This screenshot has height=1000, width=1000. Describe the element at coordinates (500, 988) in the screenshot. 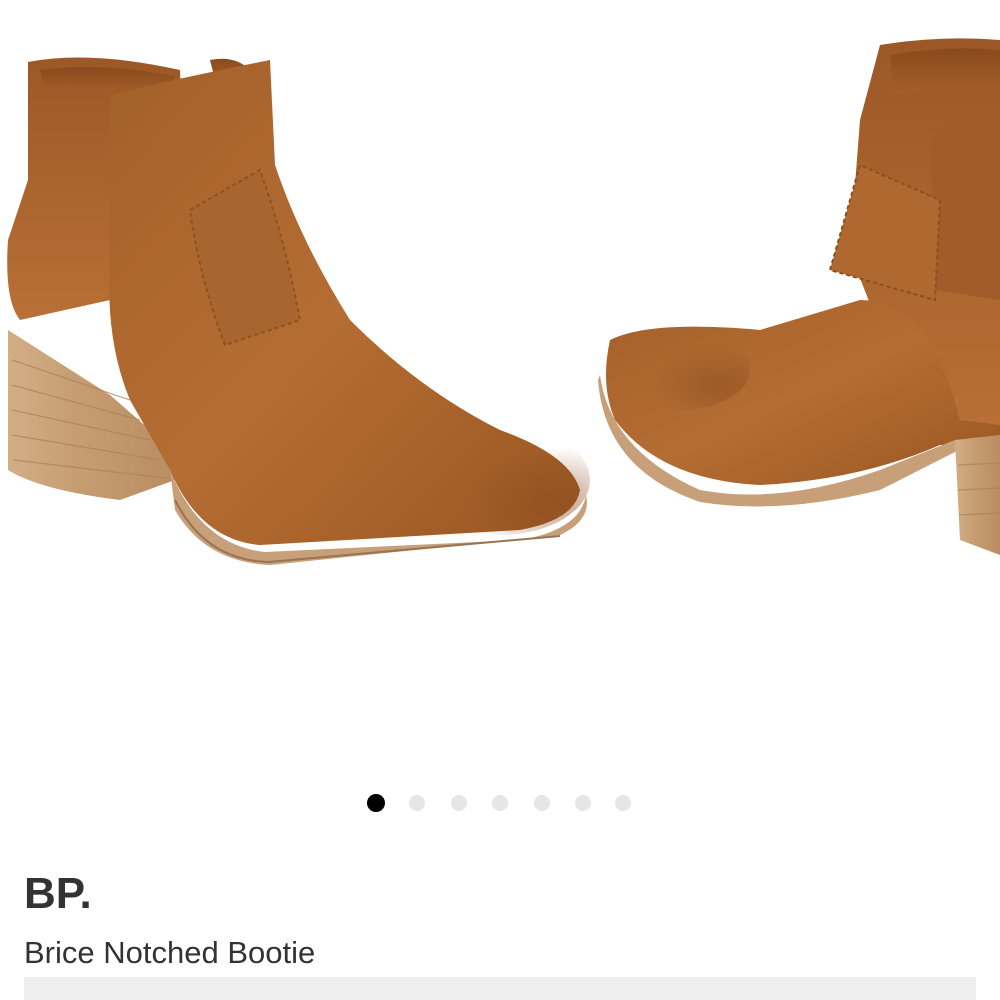

I see `price-section-placeholder` at that location.